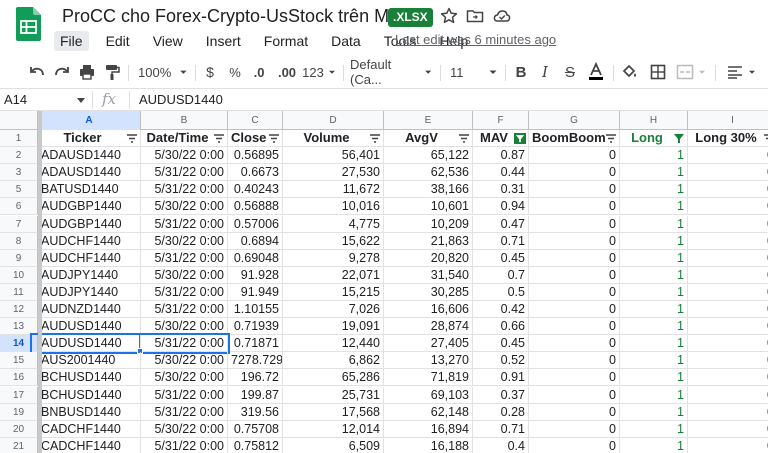  Describe the element at coordinates (501, 361) in the screenshot. I see `cell-f15: 0.52` at that location.